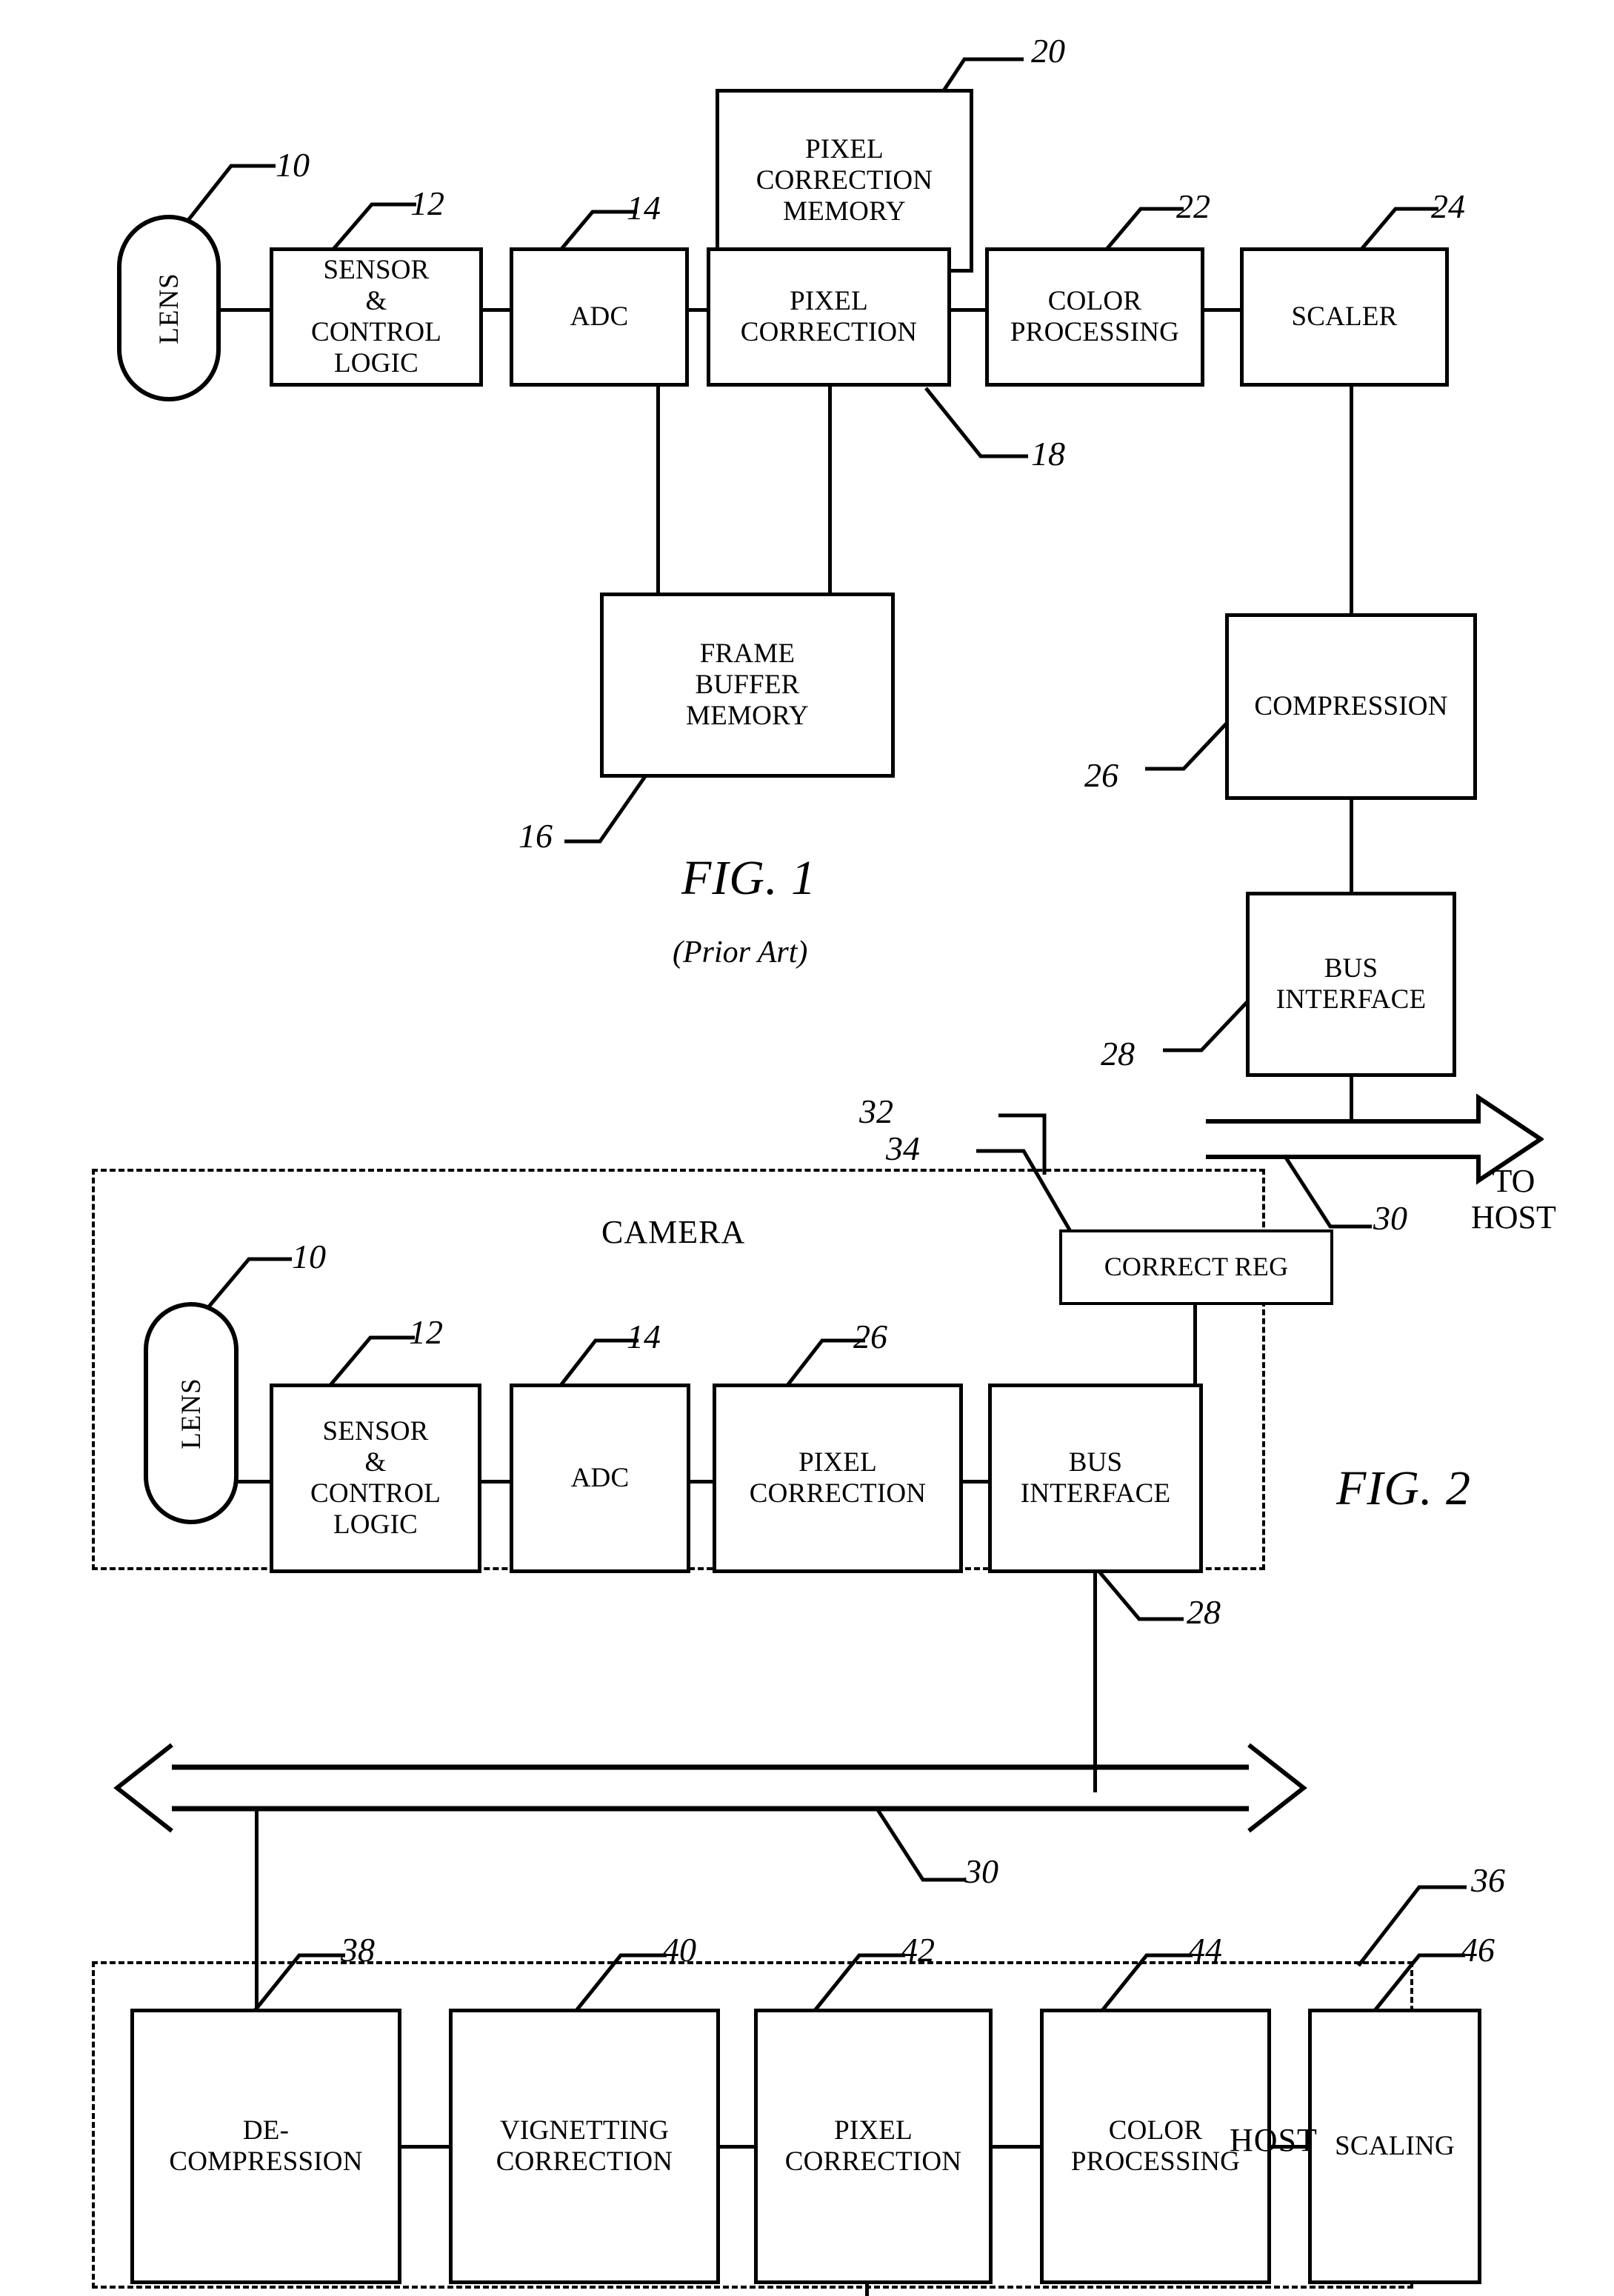  I want to click on fig1-scaler-label: SCALER, so click(1344, 316).